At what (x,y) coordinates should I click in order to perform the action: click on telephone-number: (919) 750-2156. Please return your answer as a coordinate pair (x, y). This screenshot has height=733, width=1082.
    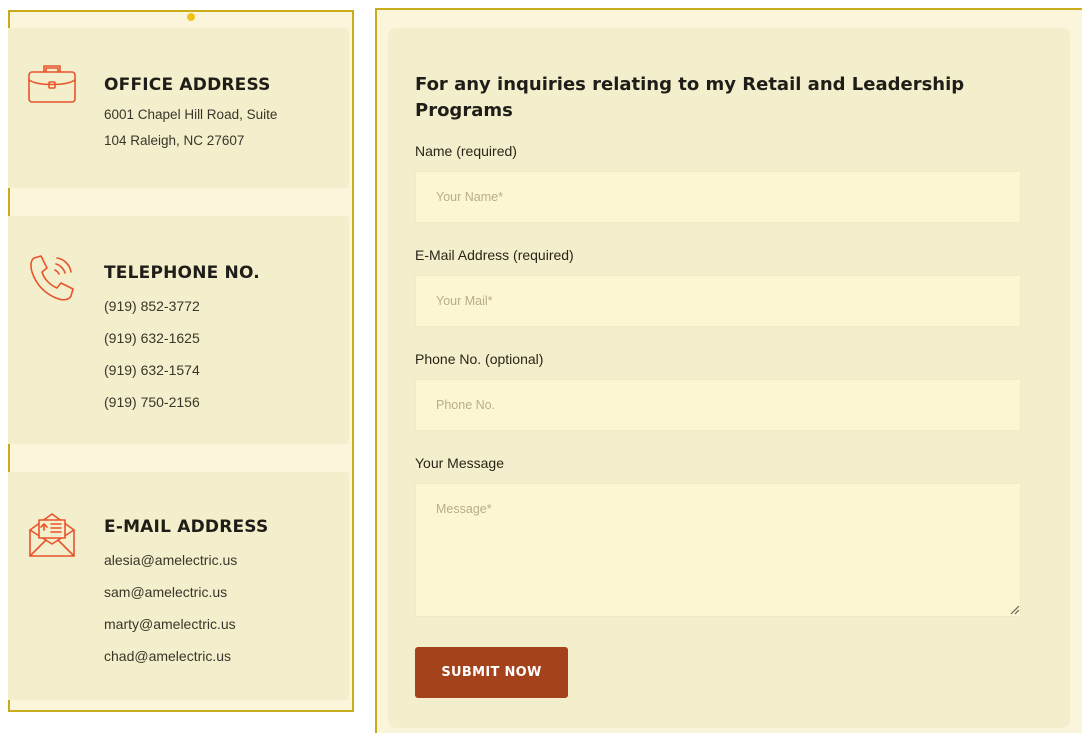
    Looking at the image, I should click on (221, 402).